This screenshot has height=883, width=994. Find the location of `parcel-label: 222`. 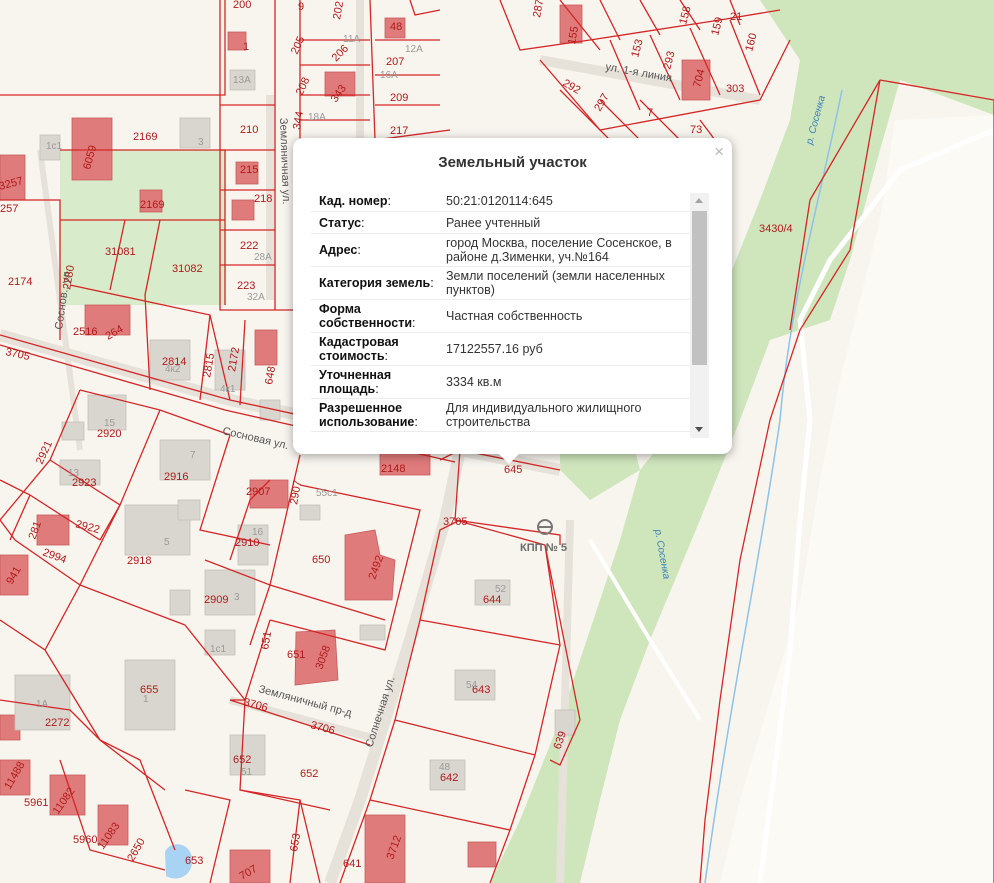

parcel-label: 222 is located at coordinates (249, 246).